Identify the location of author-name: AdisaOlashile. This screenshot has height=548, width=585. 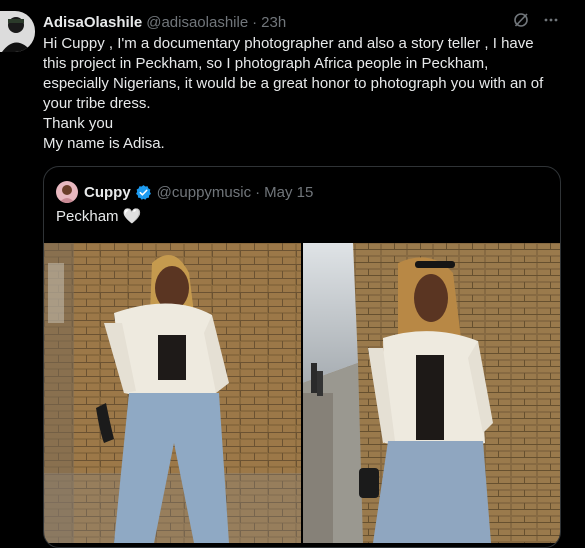
(92, 22).